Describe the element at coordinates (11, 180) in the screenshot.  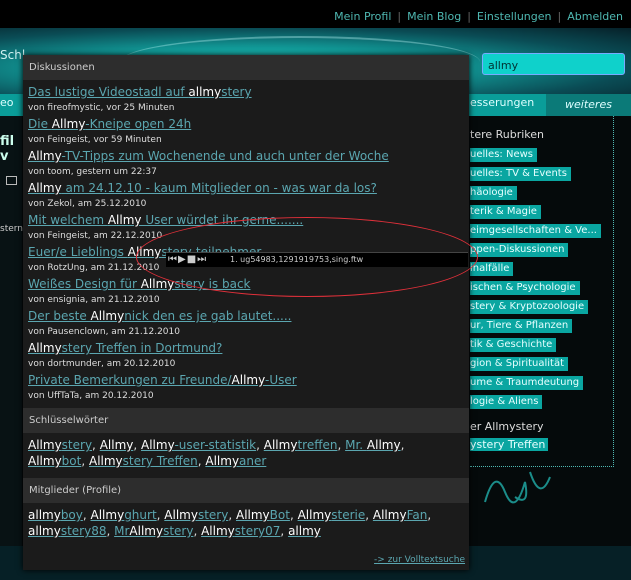
I see `envelope-icon` at that location.